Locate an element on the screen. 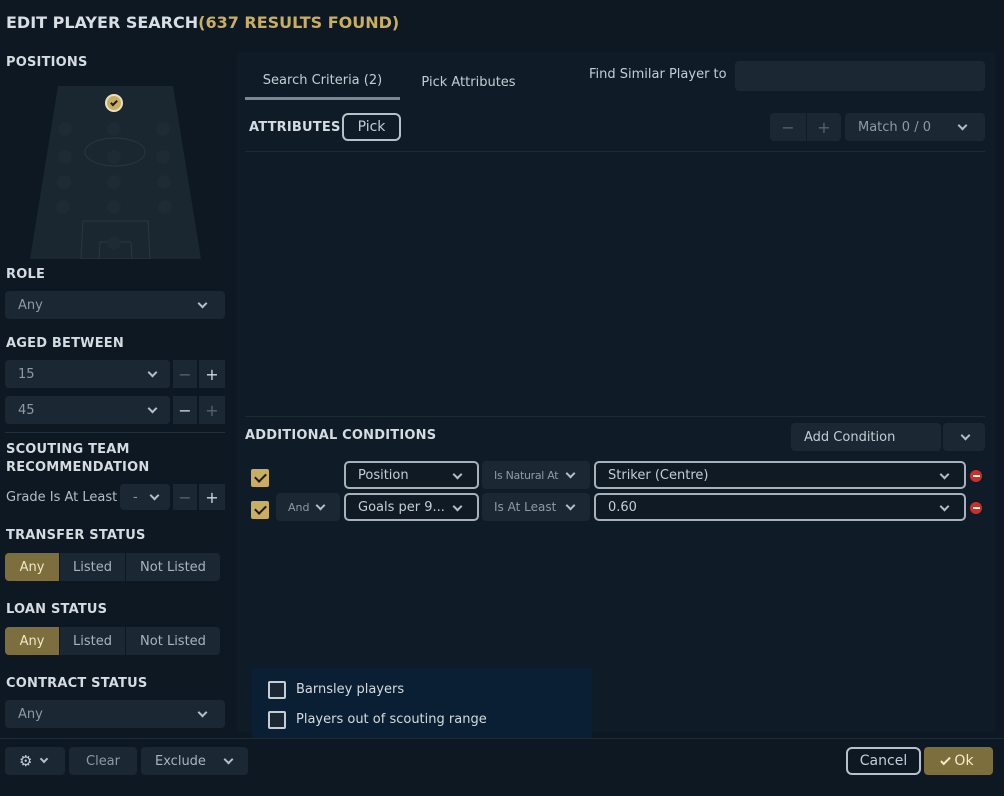 This screenshot has height=796, width=1004. positions-label: POSITIONS is located at coordinates (47, 62).